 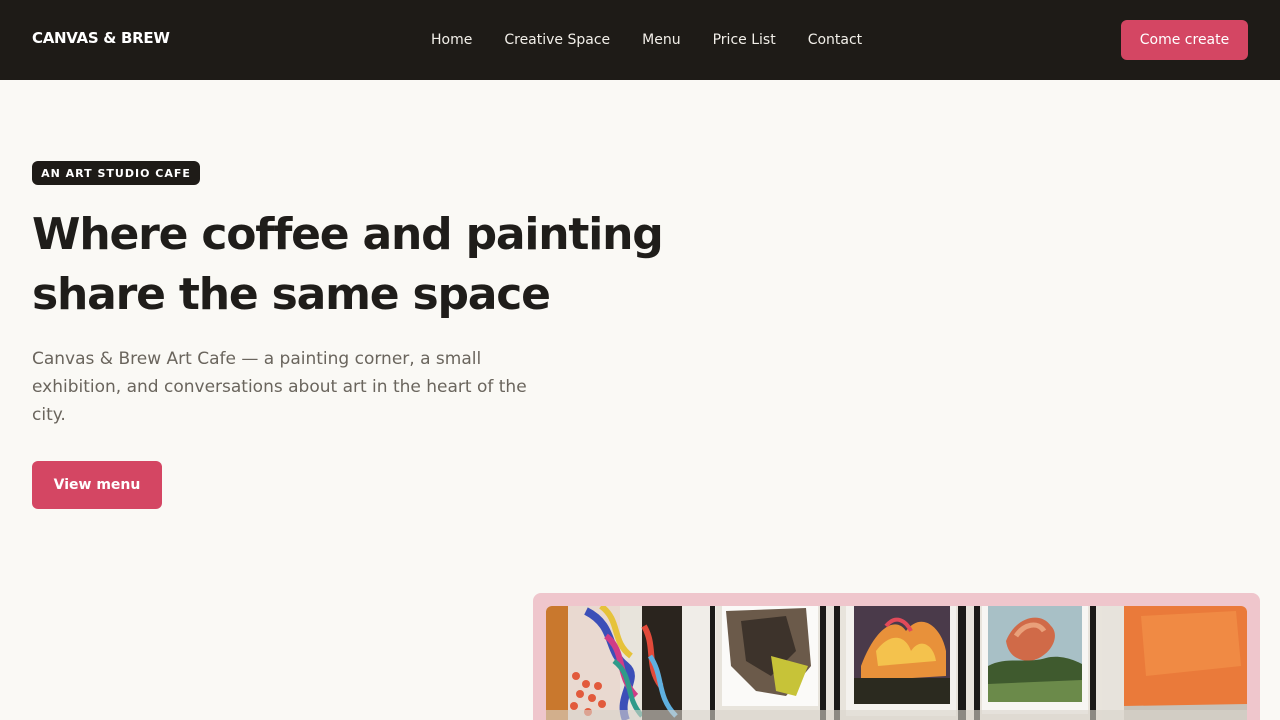 I want to click on brand-logo: CANVAS & BREW, so click(x=101, y=38).